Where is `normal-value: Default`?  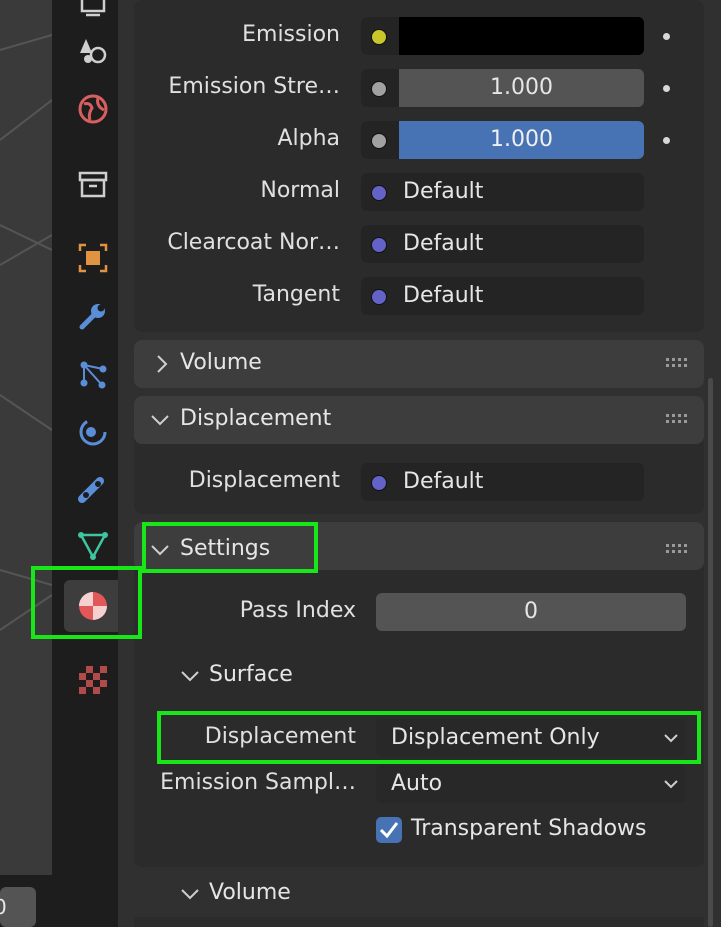 normal-value: Default is located at coordinates (443, 191).